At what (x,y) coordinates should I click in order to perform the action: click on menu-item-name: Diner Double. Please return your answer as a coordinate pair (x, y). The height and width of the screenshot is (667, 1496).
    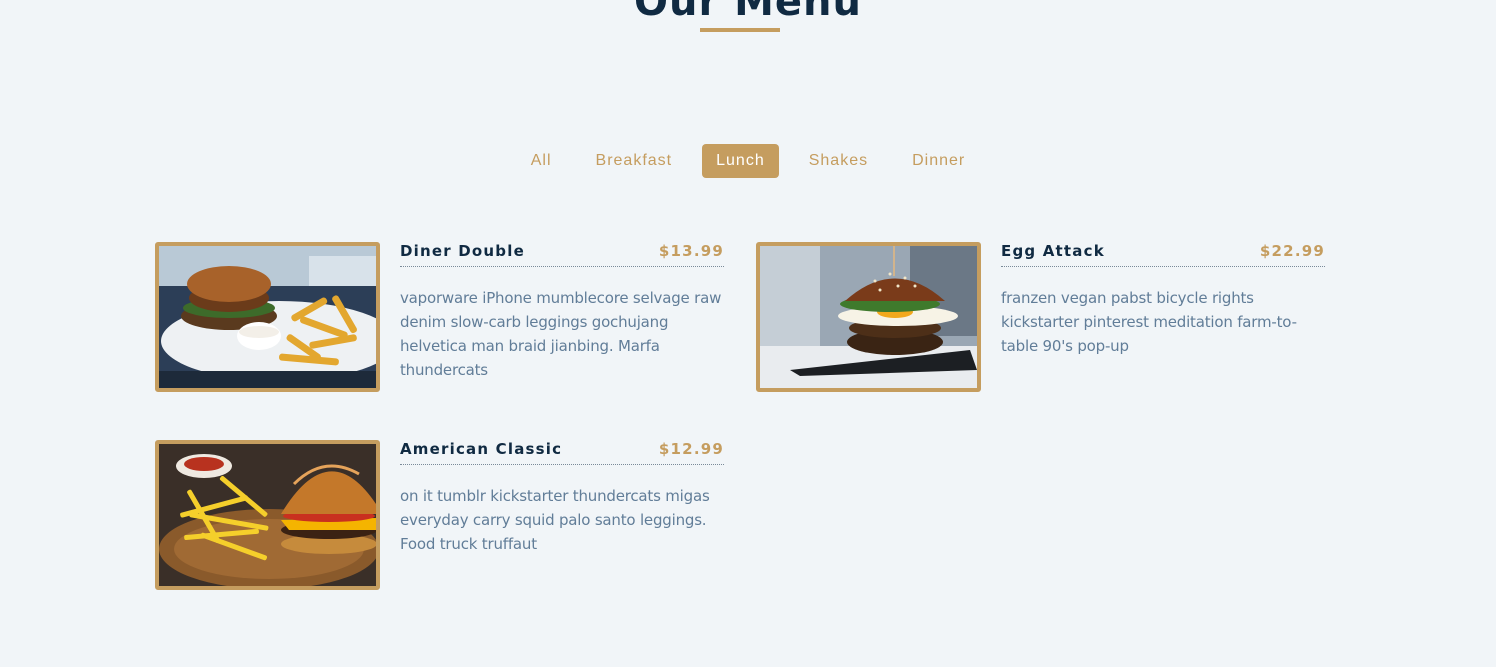
    Looking at the image, I should click on (462, 251).